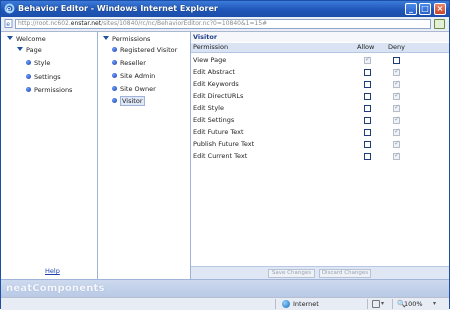 Image resolution: width=450 pixels, height=310 pixels. I want to click on col-permission: Permission, so click(211, 47).